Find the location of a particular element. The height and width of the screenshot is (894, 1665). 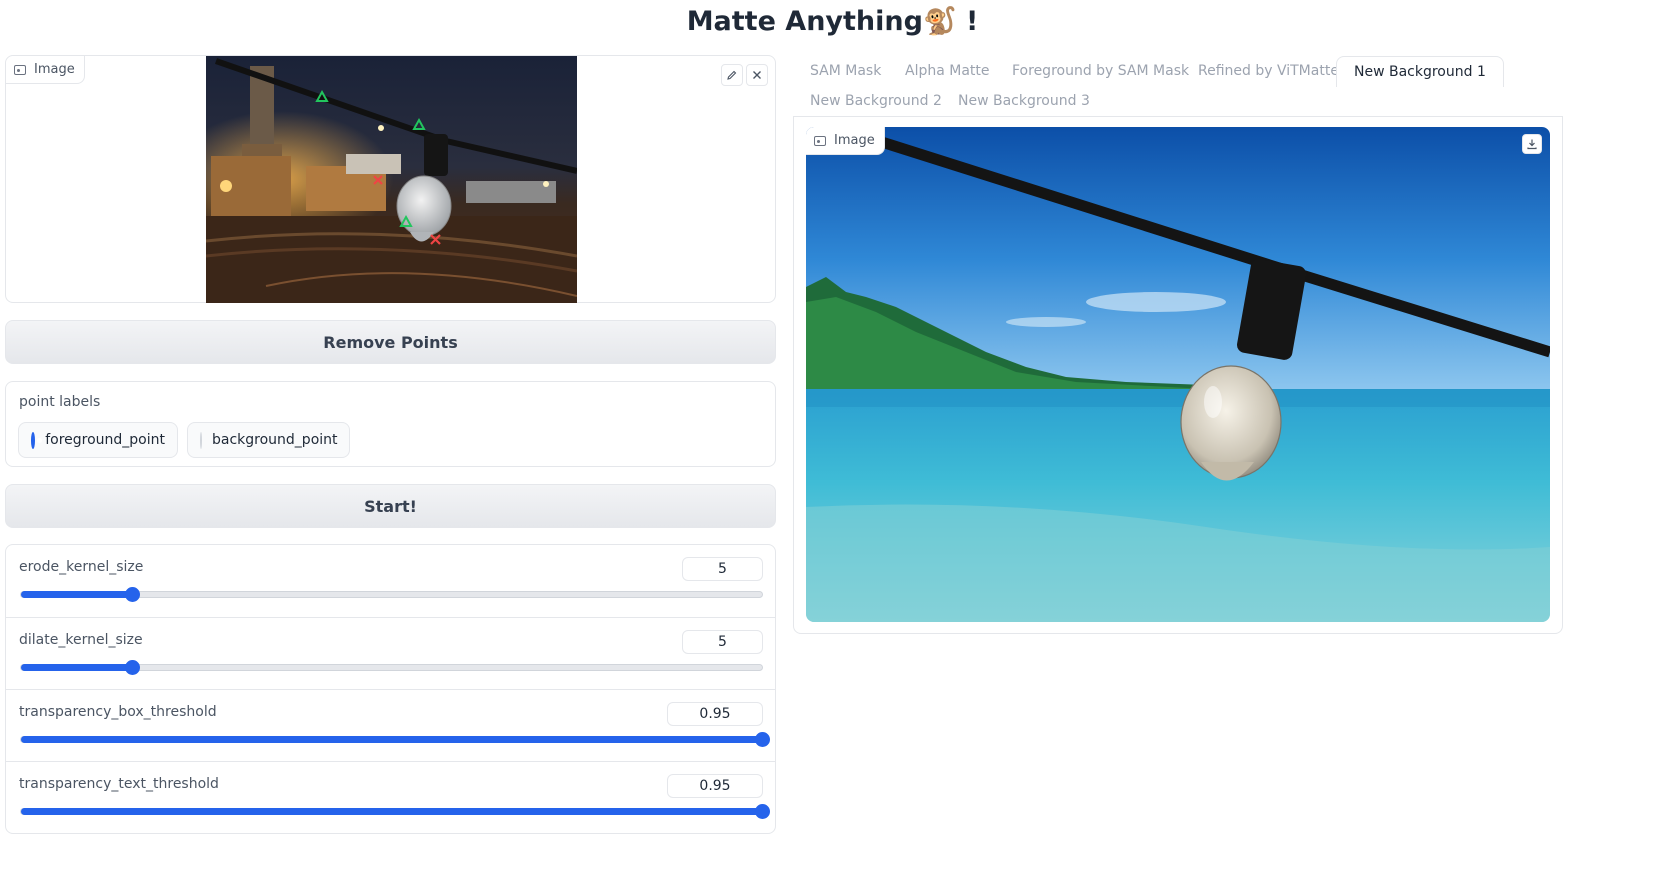

input-image-panel: Image is located at coordinates (390, 179).